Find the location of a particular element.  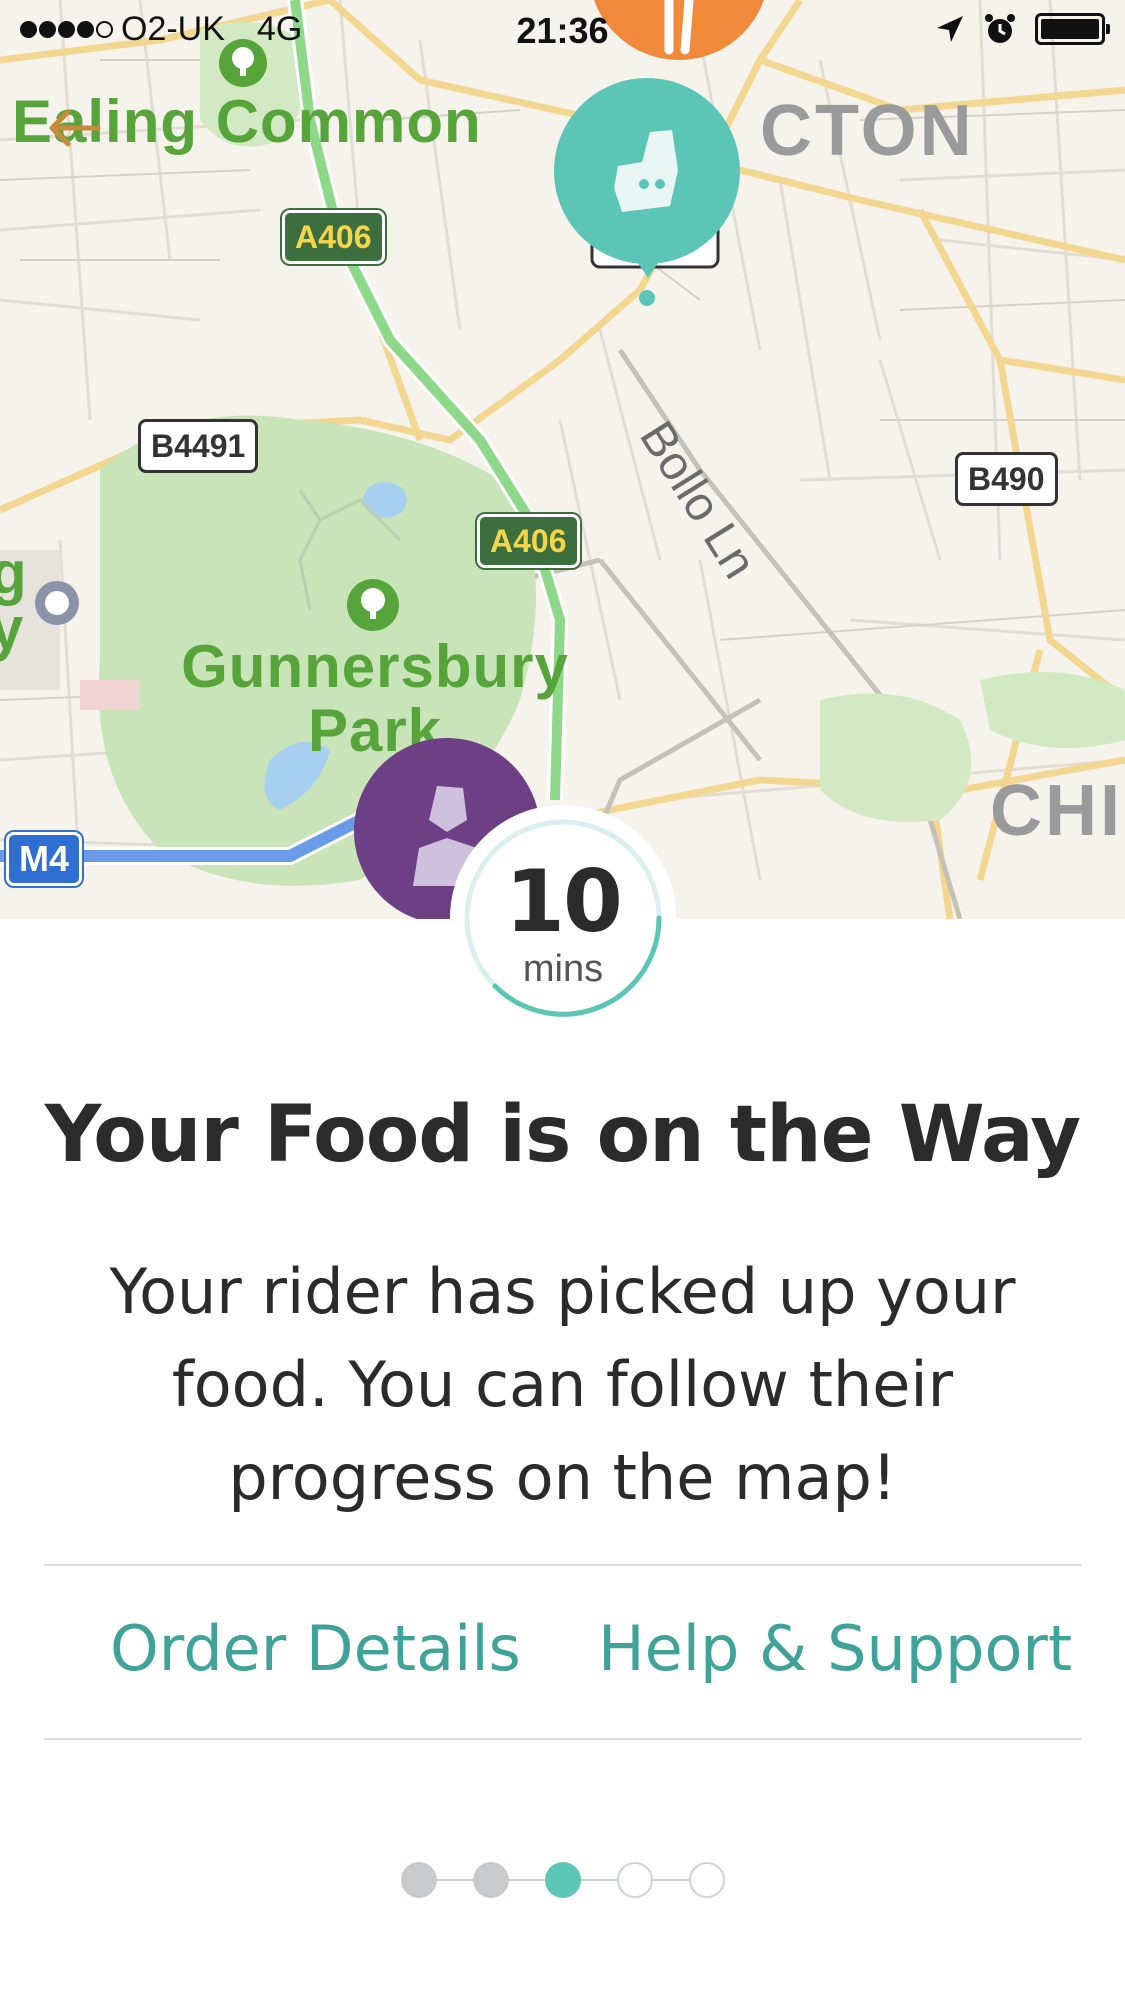

page-title: Your Food is on the Way is located at coordinates (562, 1135).